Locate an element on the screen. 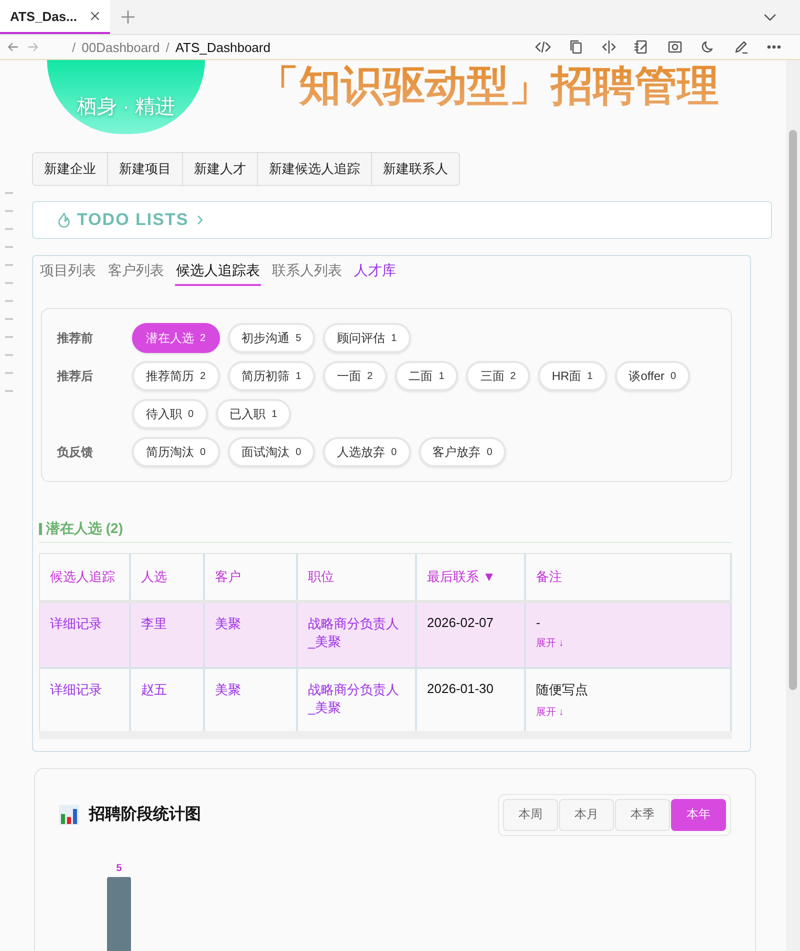 This screenshot has height=951, width=800. chevron-right-icon is located at coordinates (199, 220).